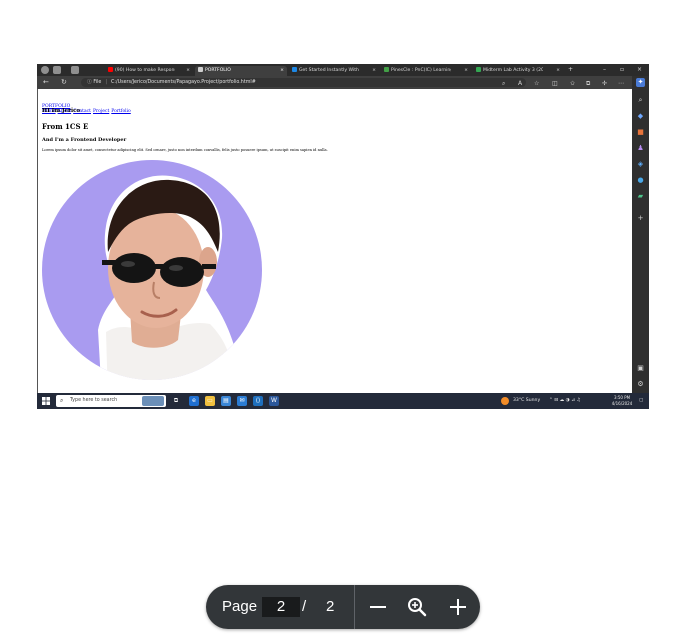 The image size is (675, 638). I want to click on task-view-icon: ⧉, so click(176, 401).